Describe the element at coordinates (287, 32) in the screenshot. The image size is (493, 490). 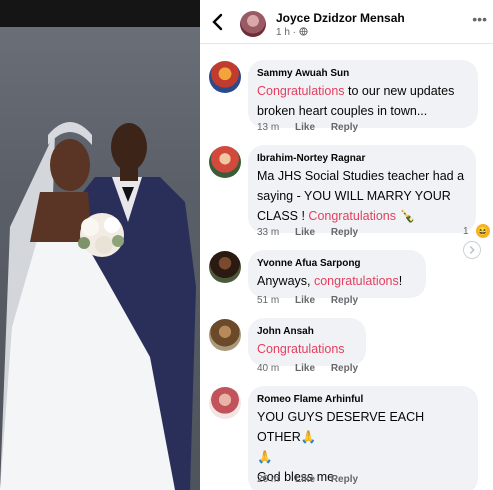
I see `post-time-text: 1 h ·` at that location.